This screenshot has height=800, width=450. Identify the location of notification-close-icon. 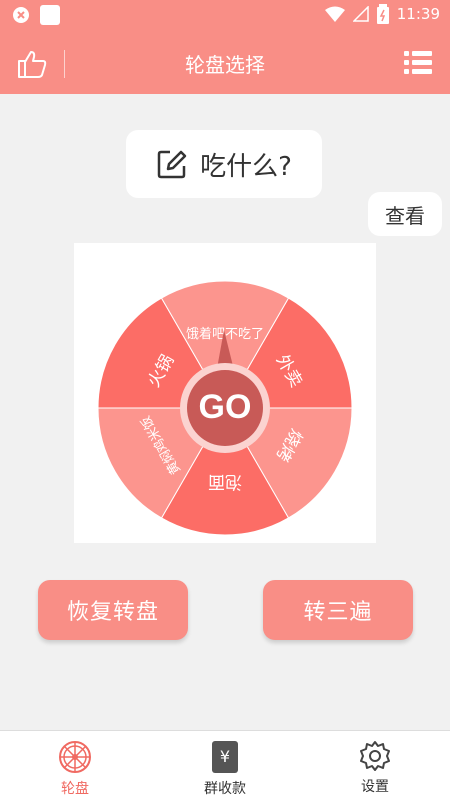
(21, 15).